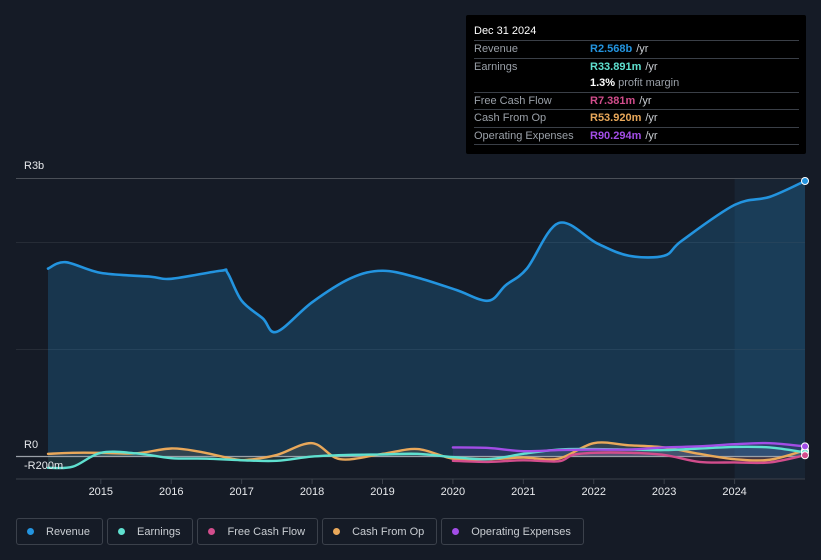 The image size is (821, 560). I want to click on cash-from-op-dot-icon, so click(337, 531).